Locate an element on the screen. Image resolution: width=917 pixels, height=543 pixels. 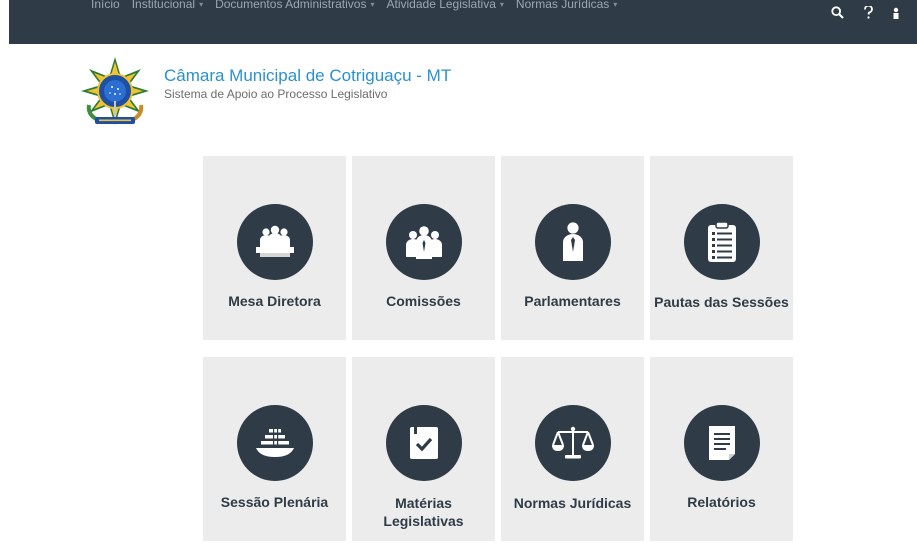
nav-item-normas-juridicas: Normas Jurídicas ▾ is located at coordinates (566, 5).